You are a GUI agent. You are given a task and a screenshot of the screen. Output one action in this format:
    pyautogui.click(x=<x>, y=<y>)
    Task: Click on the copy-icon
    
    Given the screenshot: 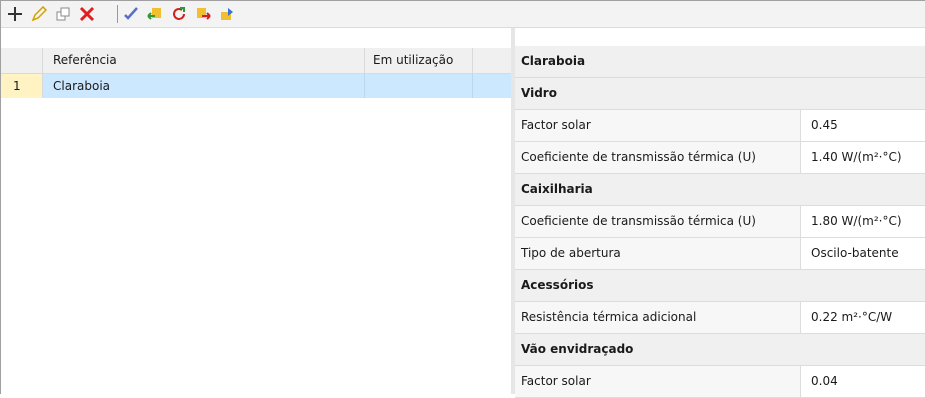 What is the action you would take?
    pyautogui.click(x=63, y=14)
    